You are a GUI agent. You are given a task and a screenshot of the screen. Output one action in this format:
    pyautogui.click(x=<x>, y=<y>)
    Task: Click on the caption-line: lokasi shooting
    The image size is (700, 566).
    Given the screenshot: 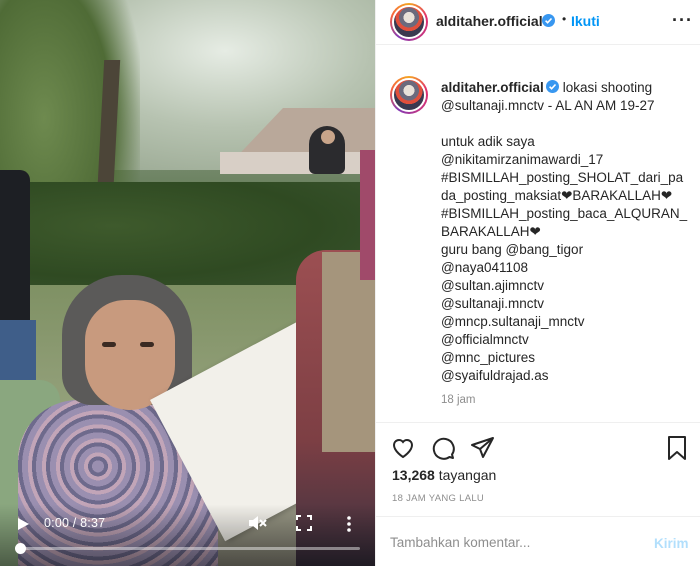 What is the action you would take?
    pyautogui.click(x=607, y=87)
    